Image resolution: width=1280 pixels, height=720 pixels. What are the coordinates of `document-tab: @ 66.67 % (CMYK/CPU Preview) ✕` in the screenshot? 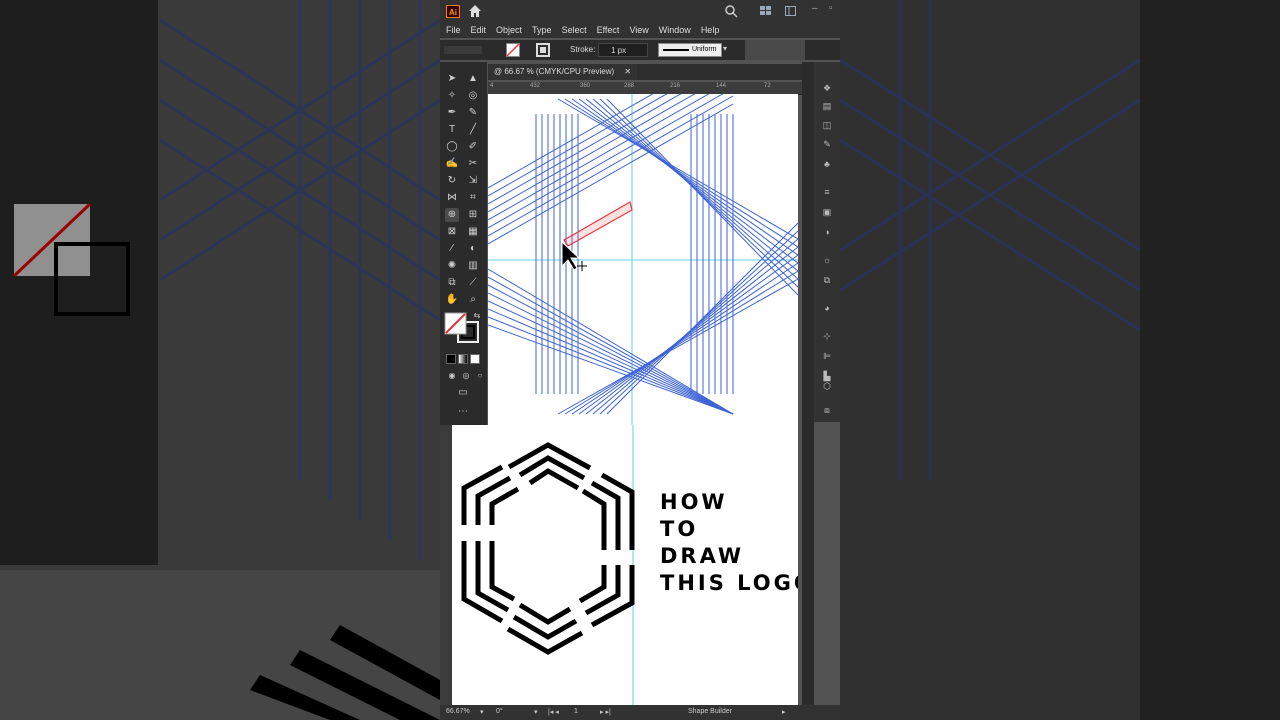 It's located at (563, 72).